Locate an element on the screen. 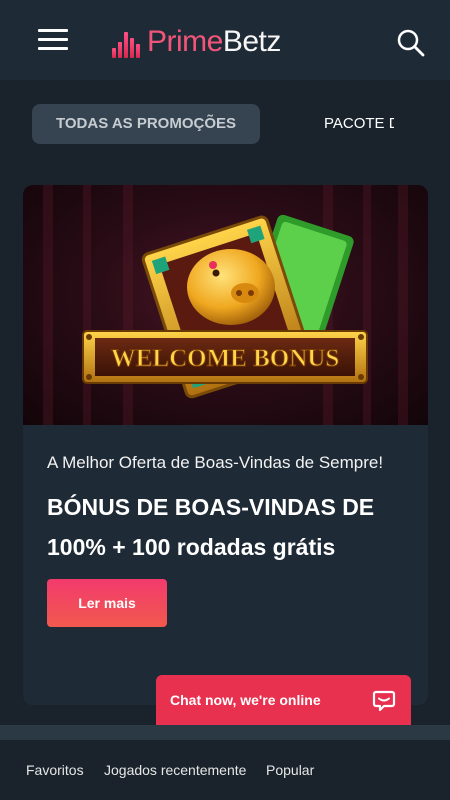  hamburger-menu-icon is located at coordinates (53, 40).